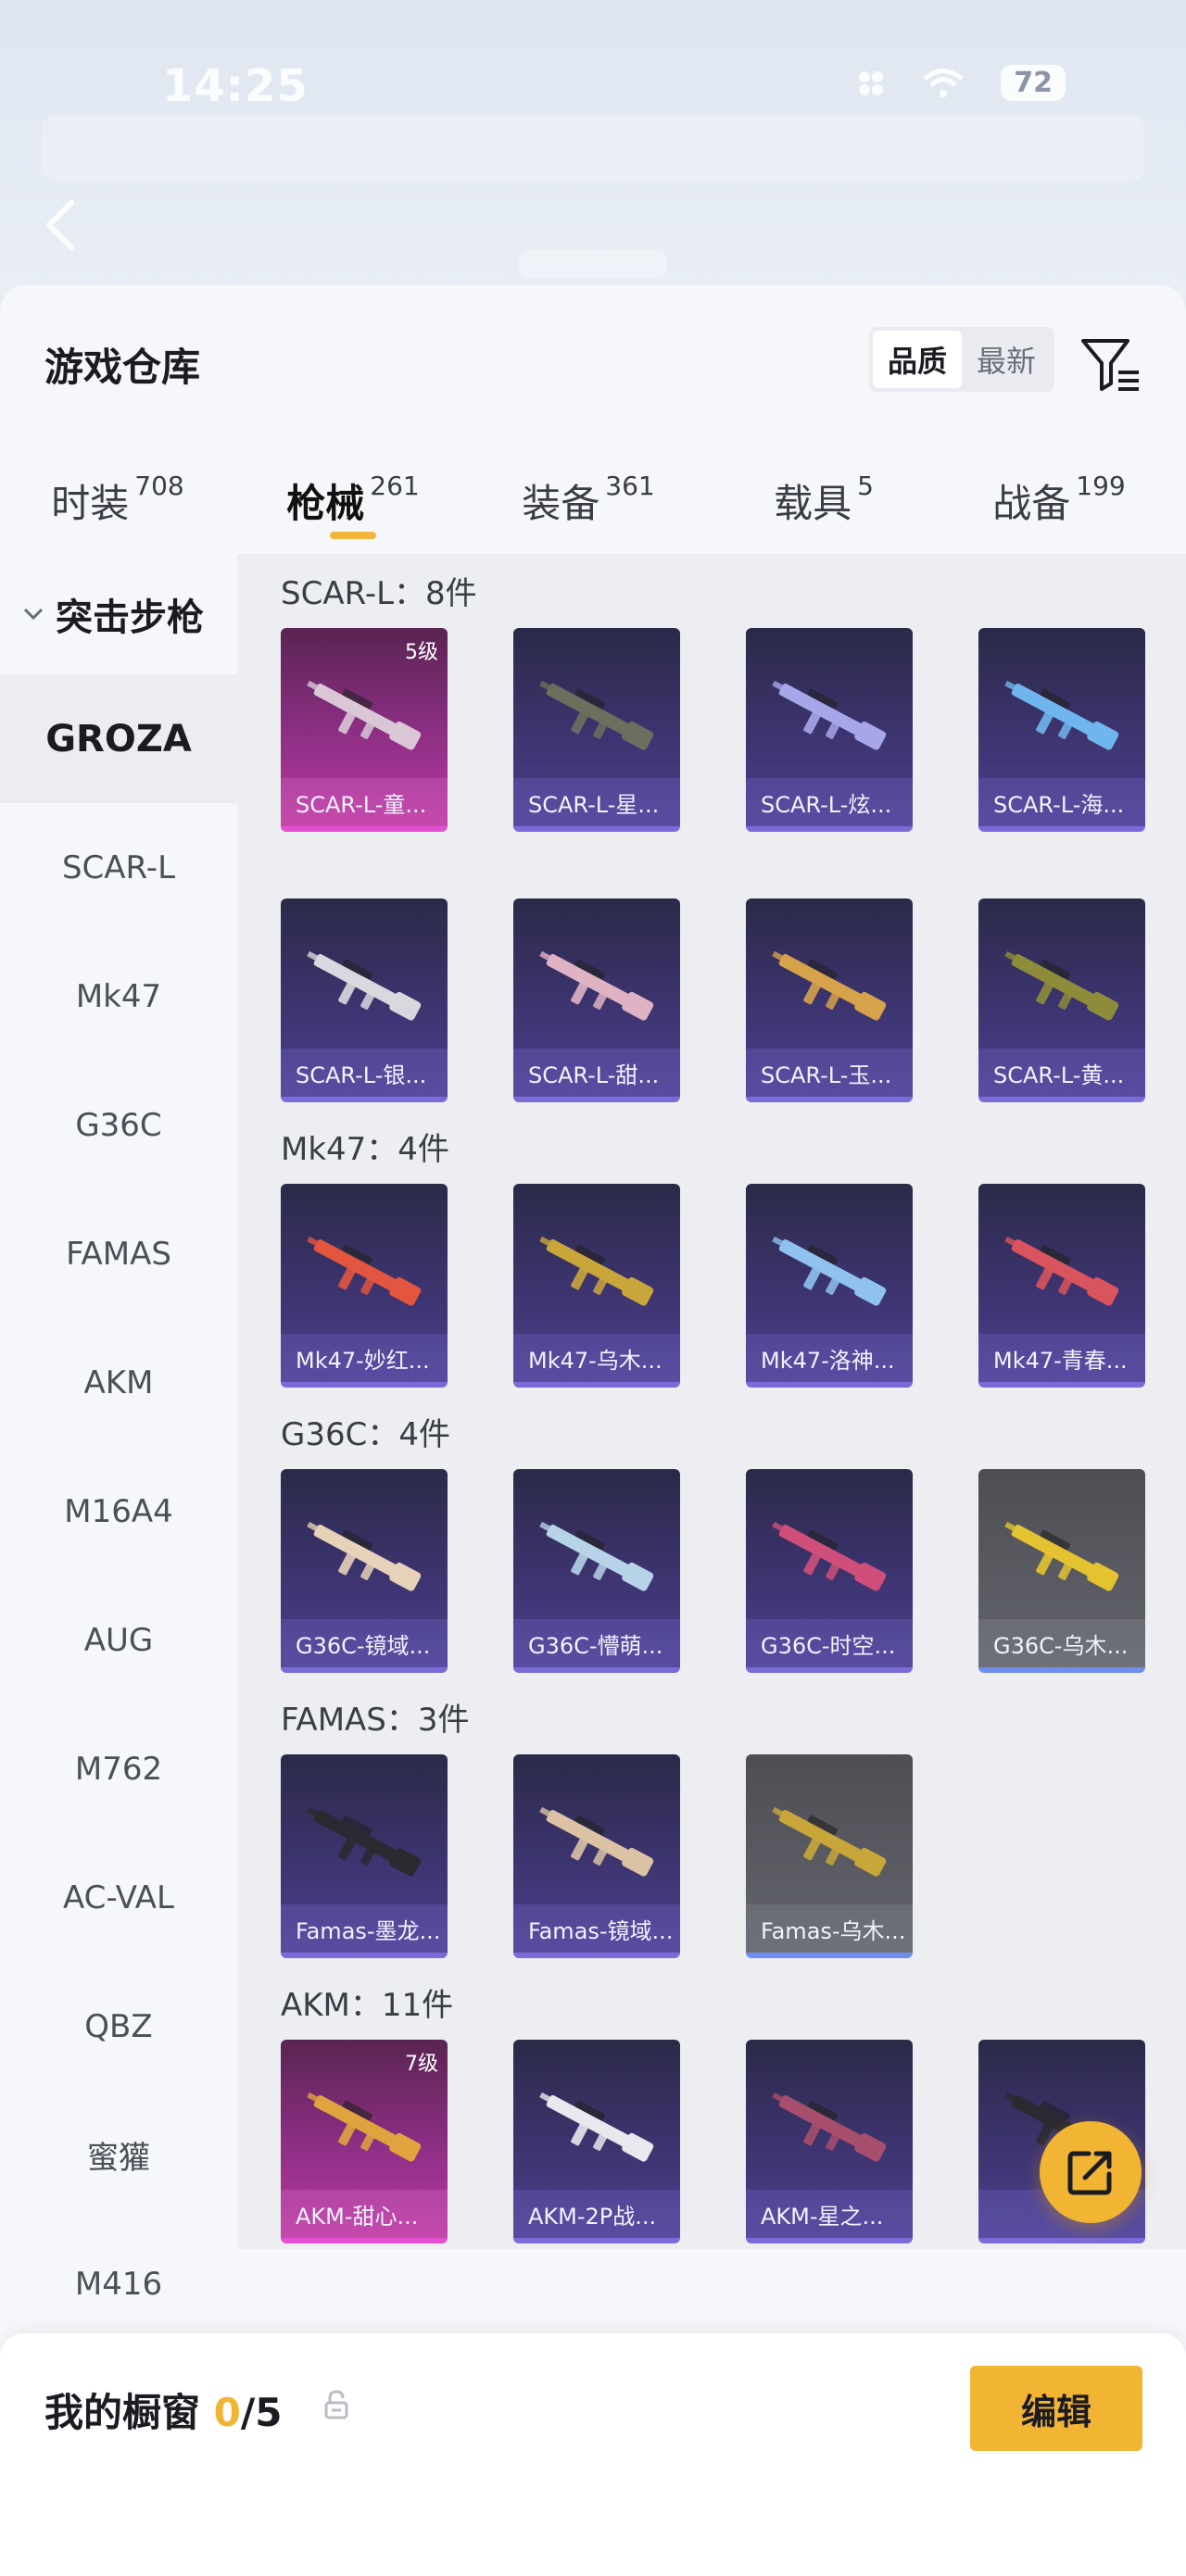 The width and height of the screenshot is (1186, 2576). What do you see at coordinates (122, 367) in the screenshot?
I see `page-title: 游戏仓库` at bounding box center [122, 367].